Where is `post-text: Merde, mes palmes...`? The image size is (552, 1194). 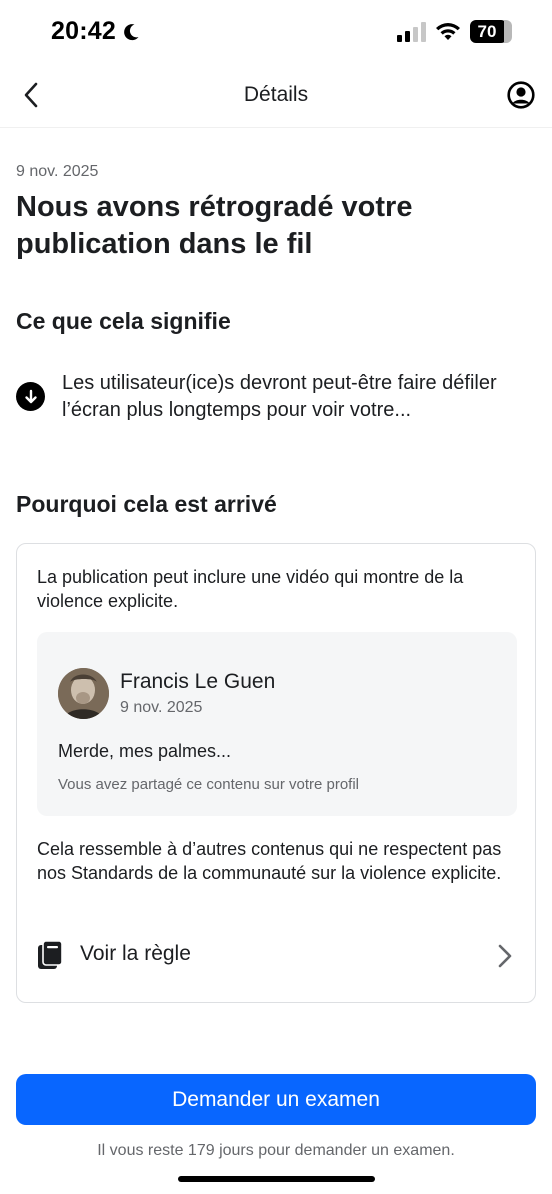
post-text: Merde, mes palmes... is located at coordinates (145, 751).